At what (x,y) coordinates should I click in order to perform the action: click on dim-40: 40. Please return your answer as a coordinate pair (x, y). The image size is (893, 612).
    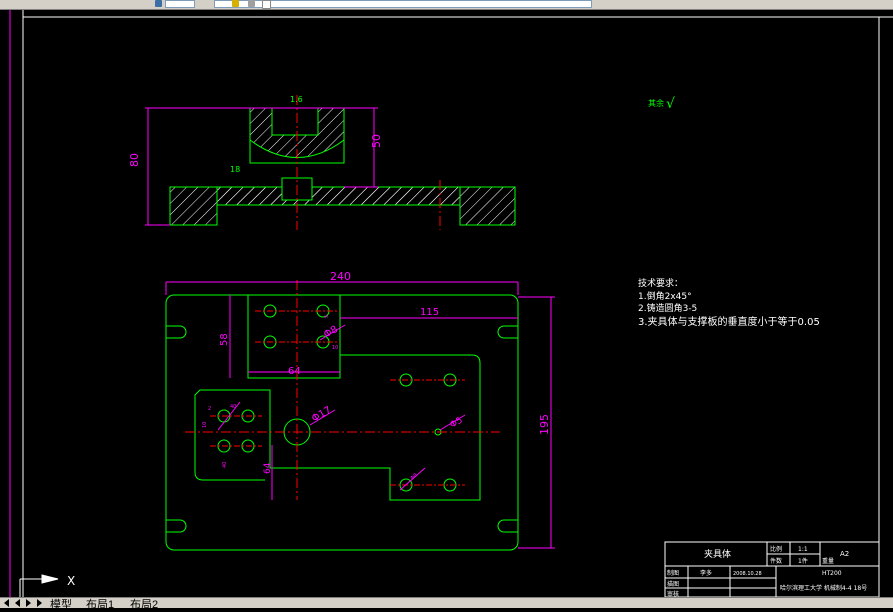
    Looking at the image, I should click on (233, 407).